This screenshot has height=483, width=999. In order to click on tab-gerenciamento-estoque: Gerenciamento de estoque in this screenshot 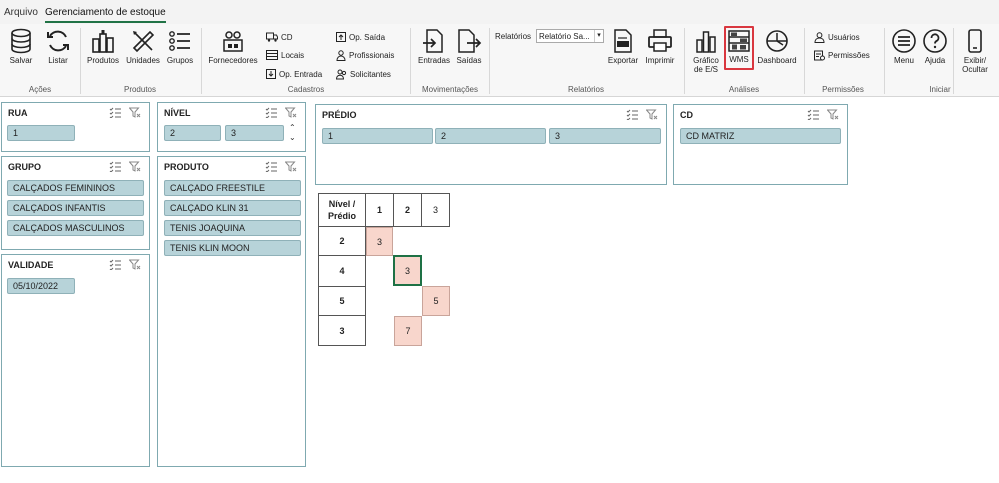, I will do `click(105, 15)`.